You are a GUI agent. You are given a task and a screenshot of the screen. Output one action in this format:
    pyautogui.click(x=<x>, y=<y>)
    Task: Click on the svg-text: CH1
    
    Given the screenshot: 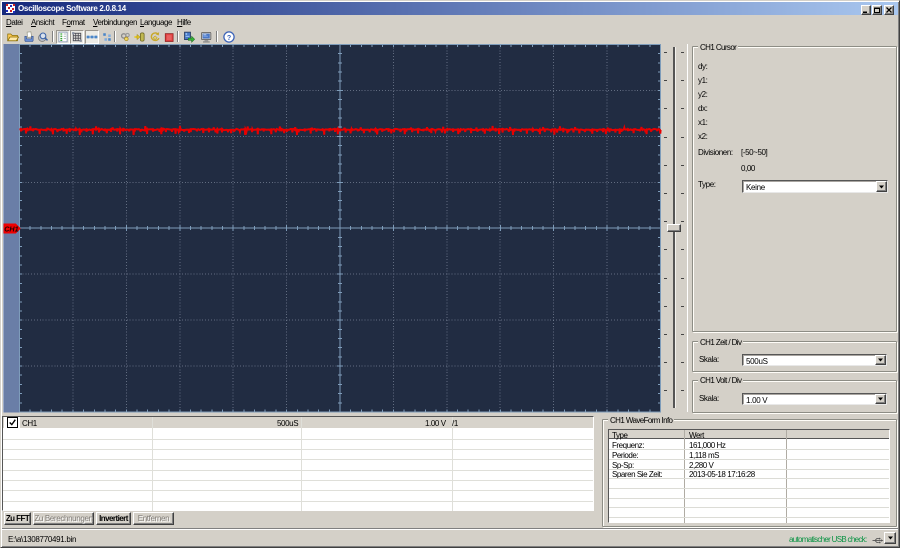 What is the action you would take?
    pyautogui.click(x=11, y=228)
    